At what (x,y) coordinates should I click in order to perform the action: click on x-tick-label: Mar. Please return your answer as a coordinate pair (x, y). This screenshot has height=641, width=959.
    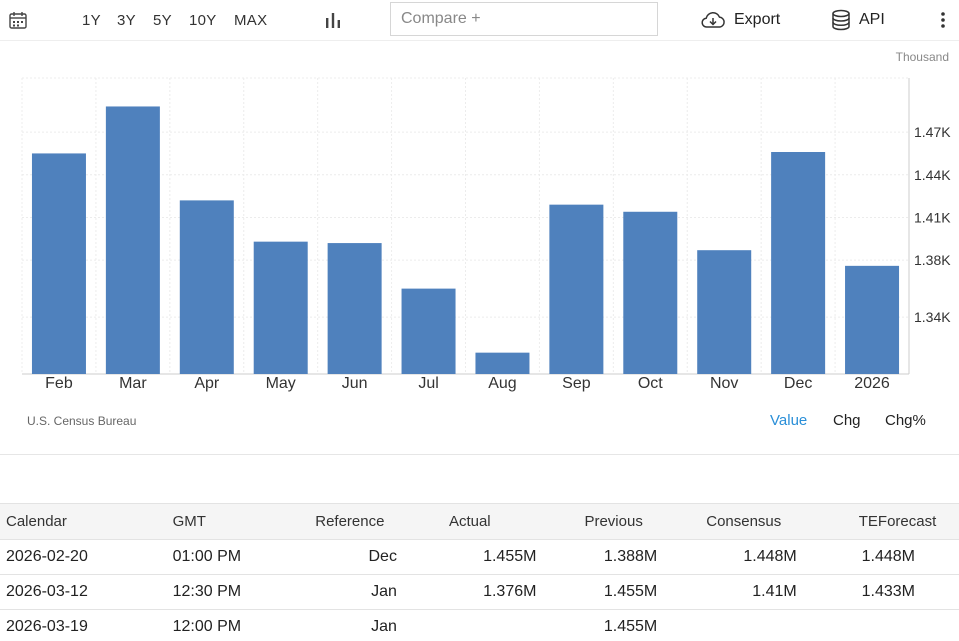
    Looking at the image, I should click on (133, 383).